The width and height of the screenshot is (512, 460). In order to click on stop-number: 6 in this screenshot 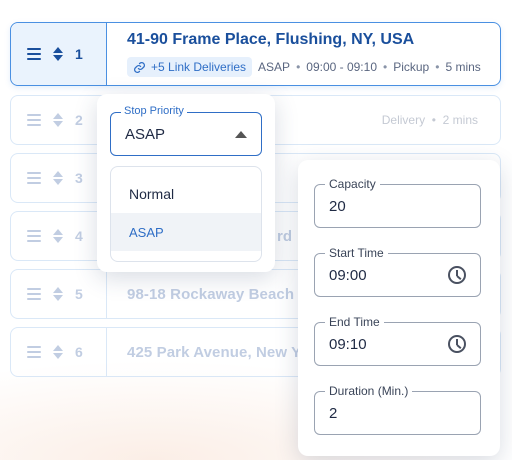, I will do `click(79, 352)`.